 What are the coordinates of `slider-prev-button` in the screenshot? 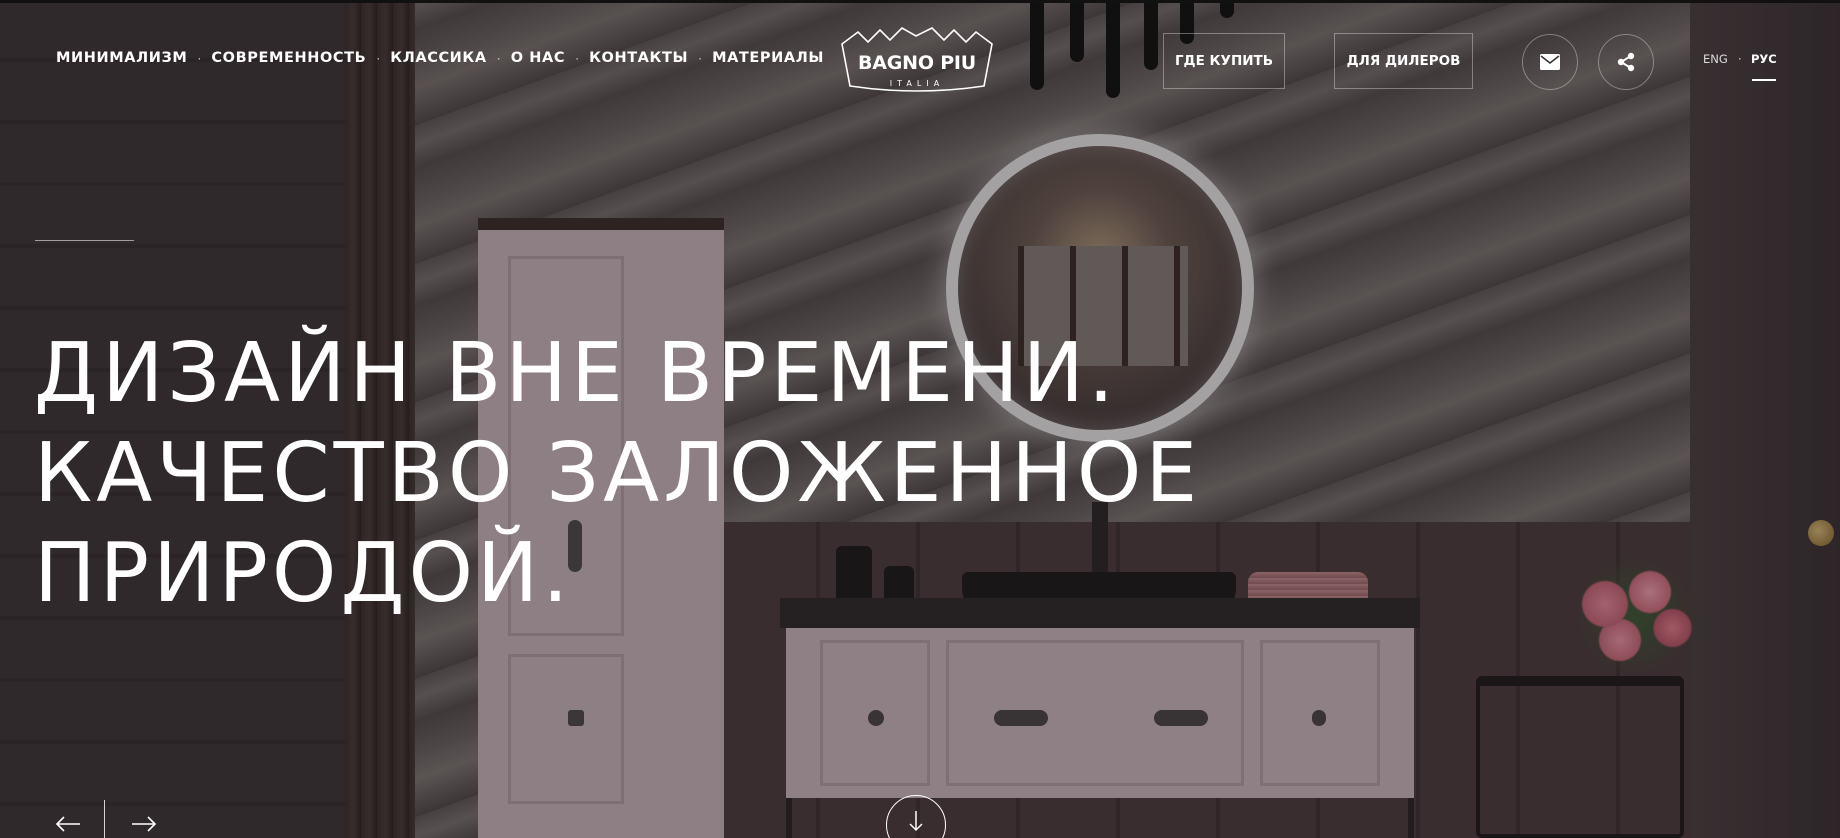 It's located at (68, 821).